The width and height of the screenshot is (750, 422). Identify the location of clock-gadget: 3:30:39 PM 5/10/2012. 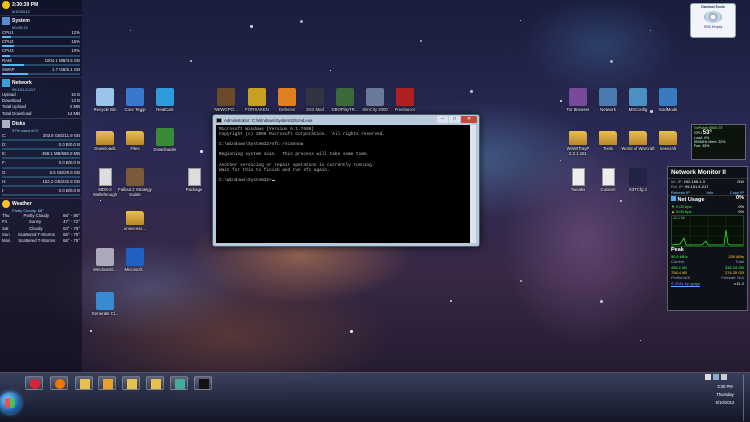
(41, 8).